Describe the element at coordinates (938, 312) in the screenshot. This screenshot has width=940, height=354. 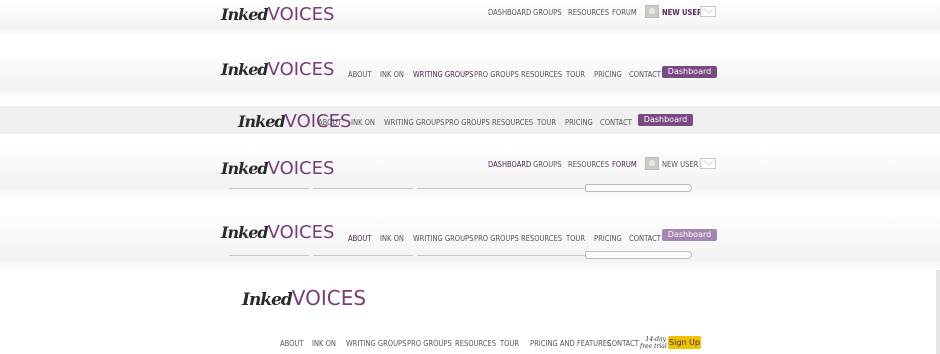
I see `scrollbar-track` at that location.